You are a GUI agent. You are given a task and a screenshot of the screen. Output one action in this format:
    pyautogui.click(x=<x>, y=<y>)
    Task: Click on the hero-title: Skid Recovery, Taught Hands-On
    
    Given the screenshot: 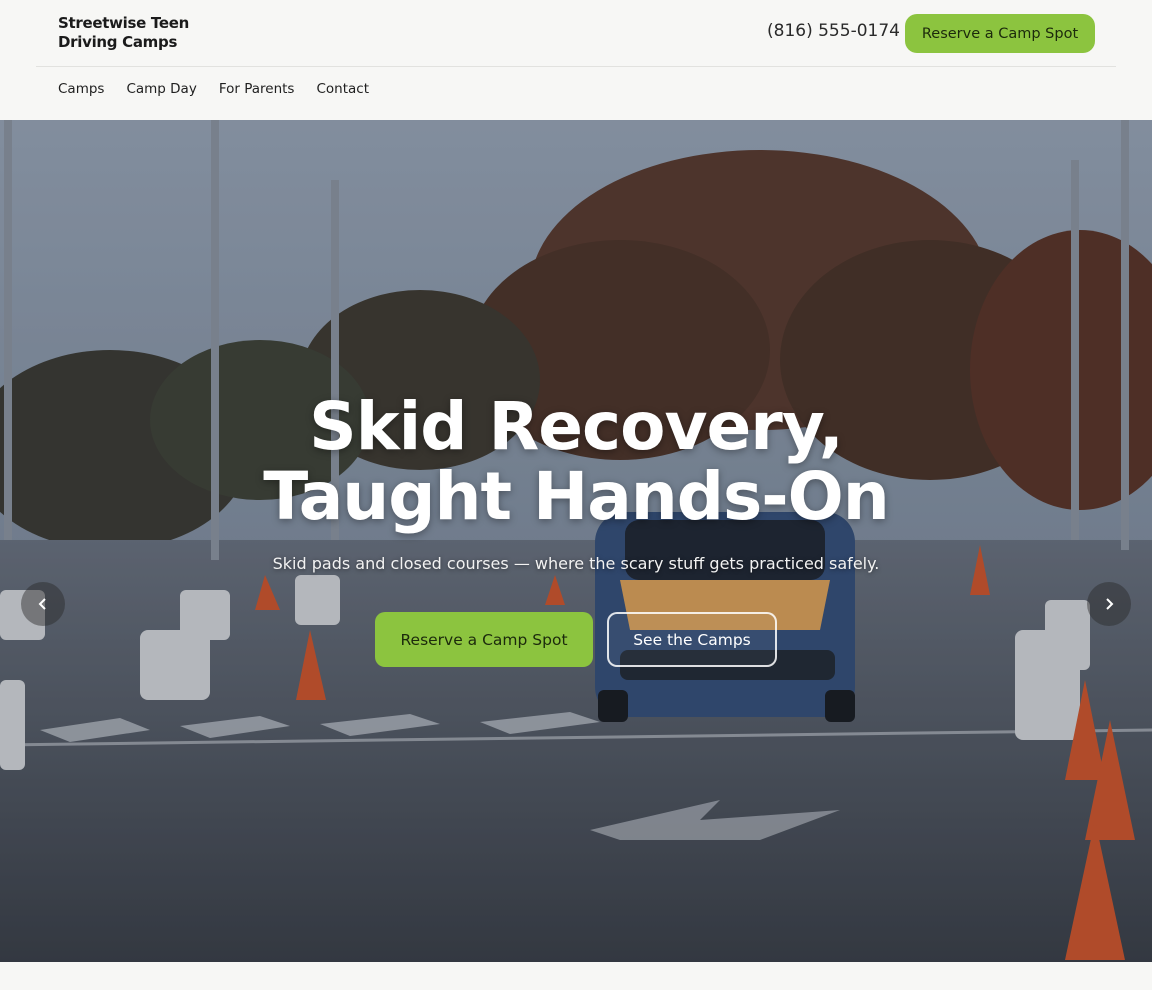 What is the action you would take?
    pyautogui.click(x=576, y=461)
    